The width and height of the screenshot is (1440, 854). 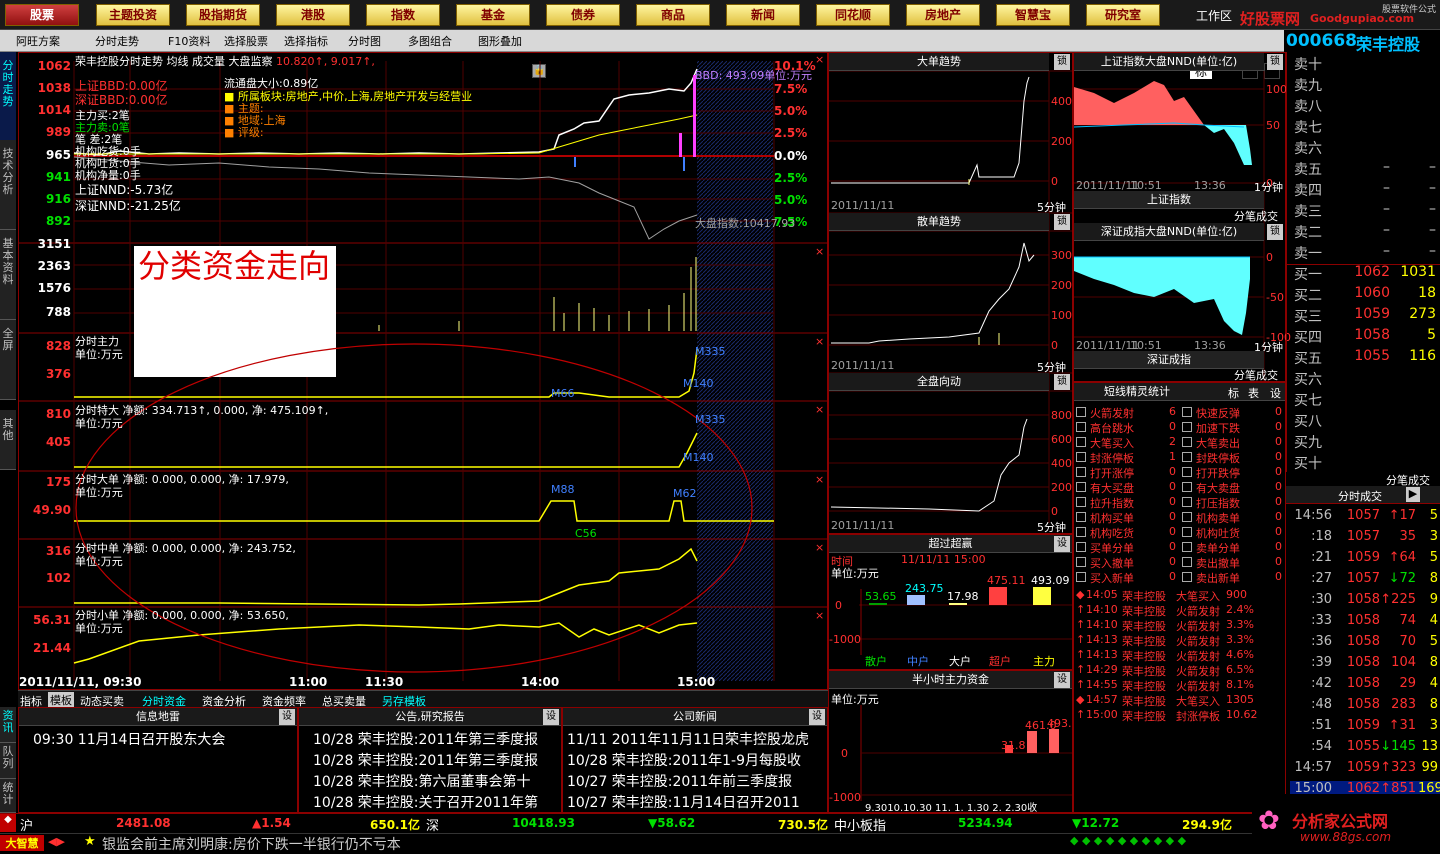 I want to click on nav-fund: 基金, so click(x=493, y=15).